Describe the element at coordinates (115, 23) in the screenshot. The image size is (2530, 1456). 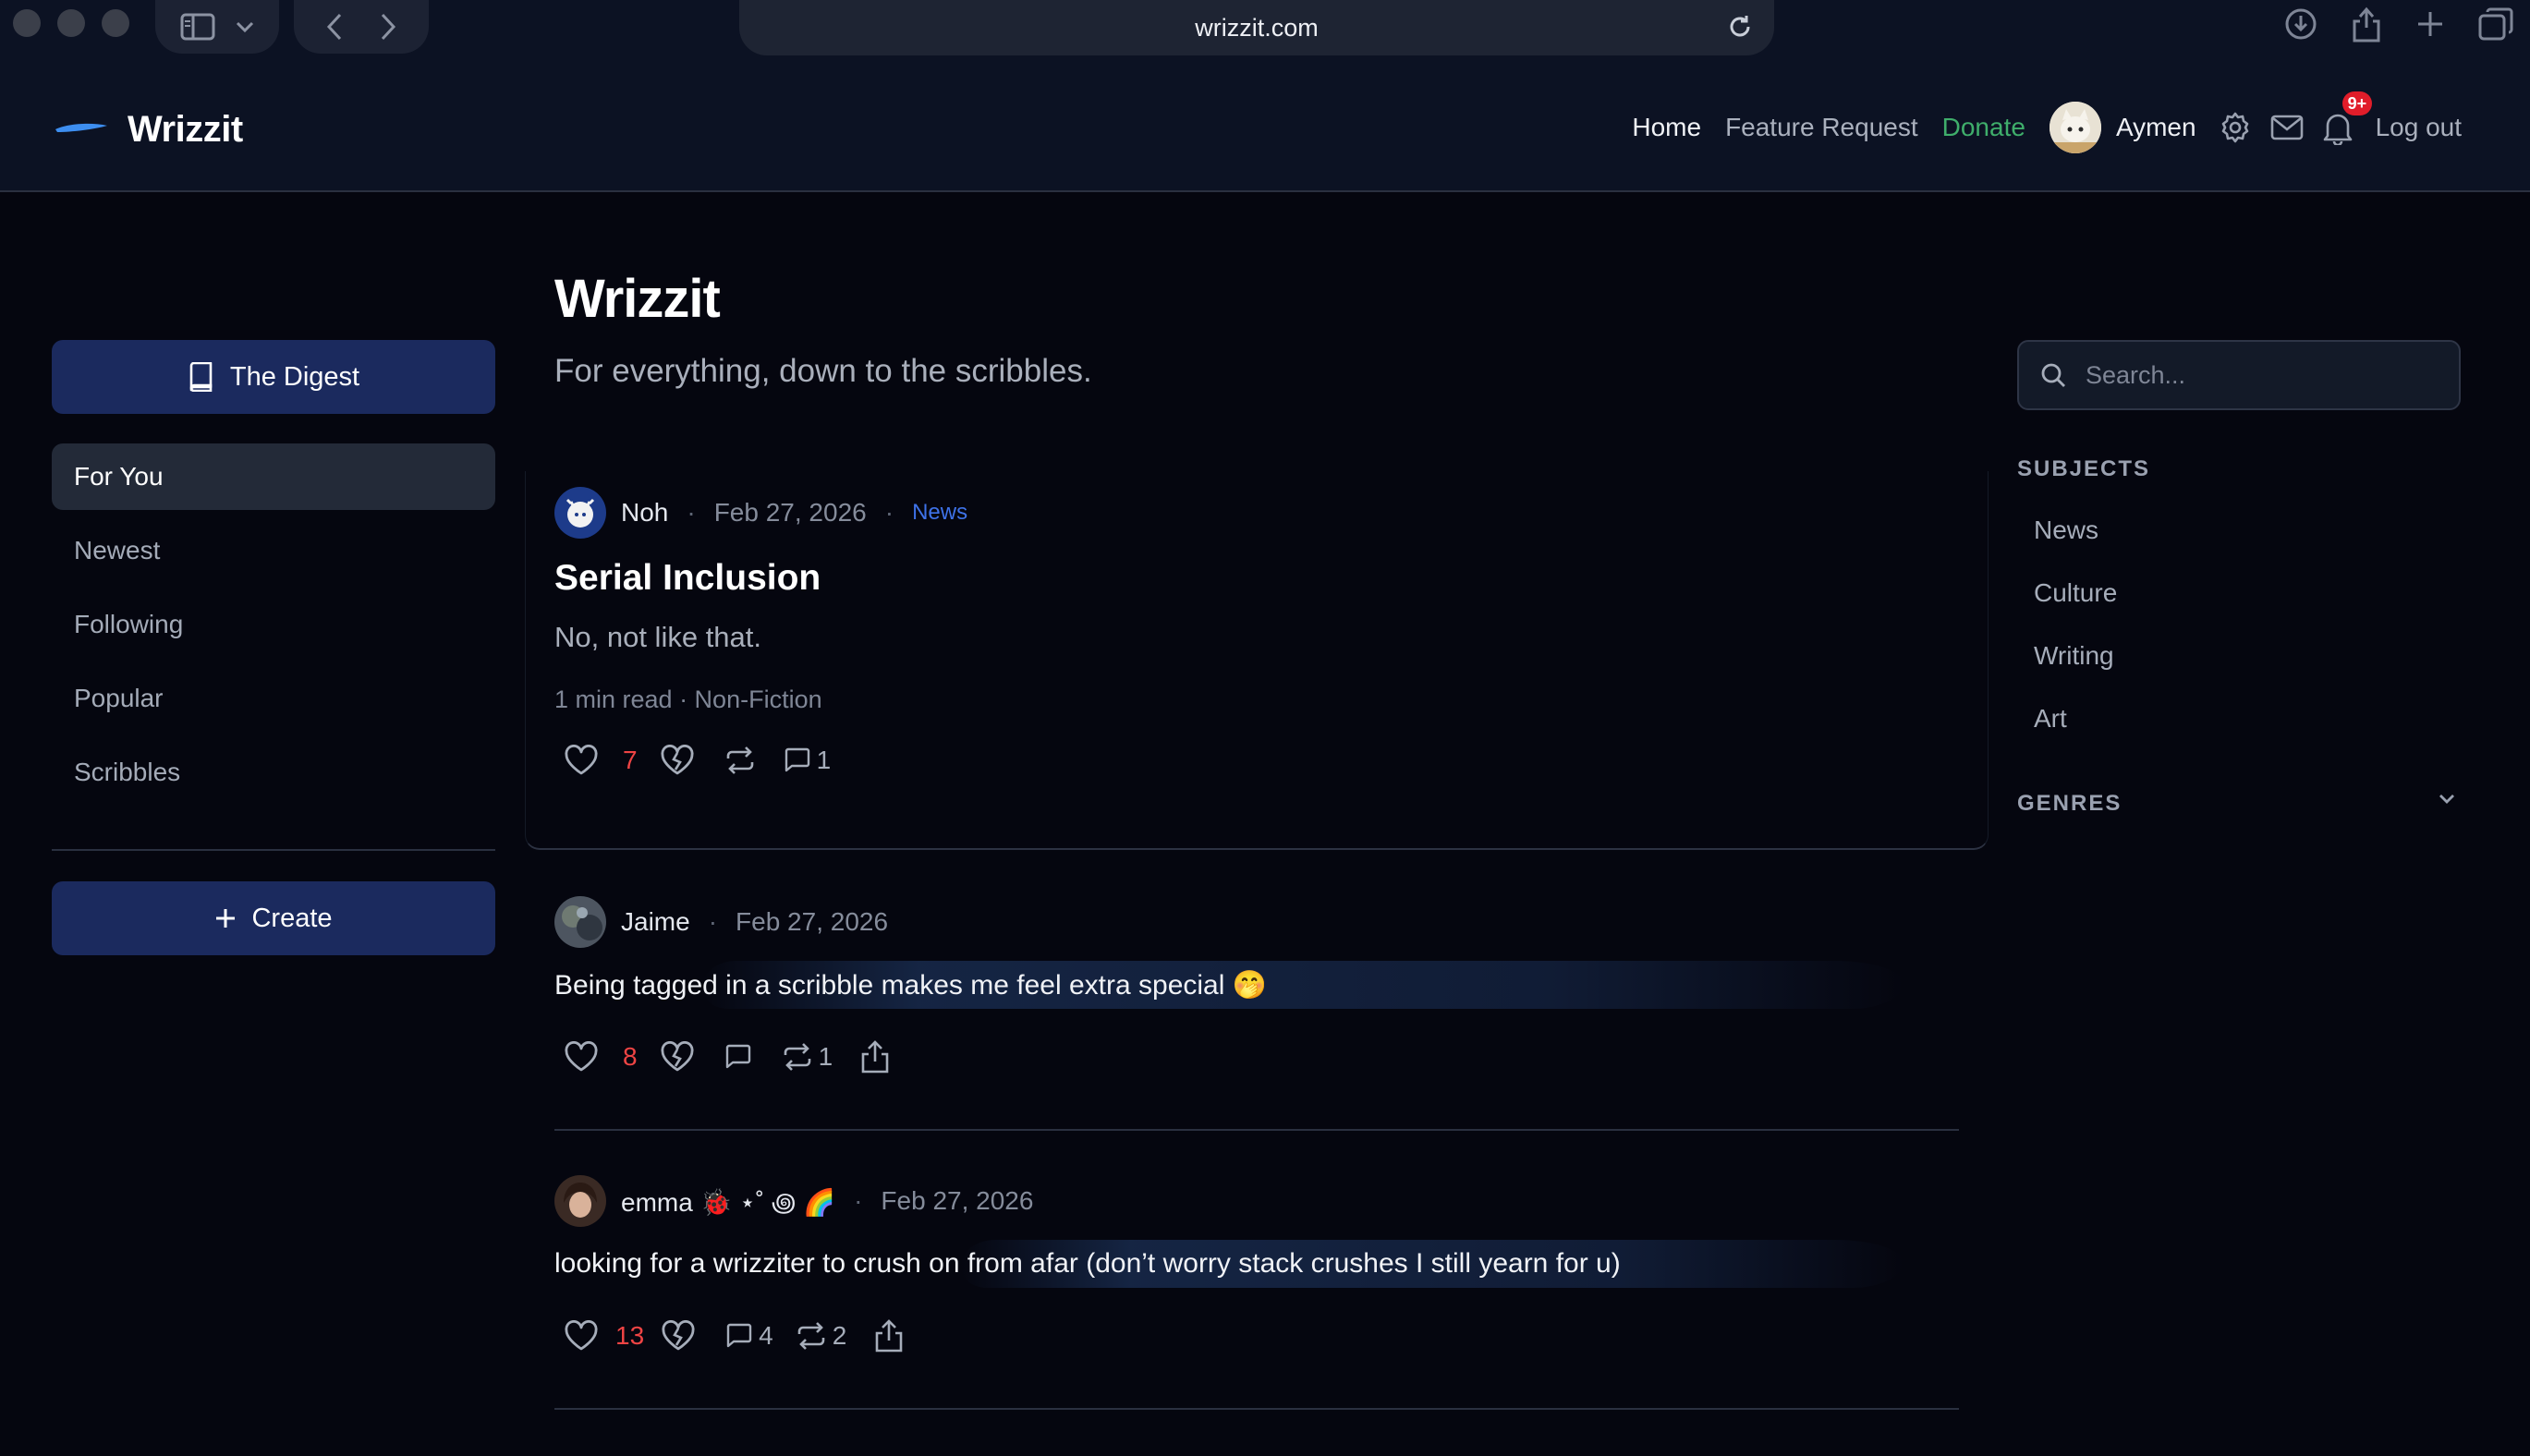
I see `zoom-window-button` at that location.